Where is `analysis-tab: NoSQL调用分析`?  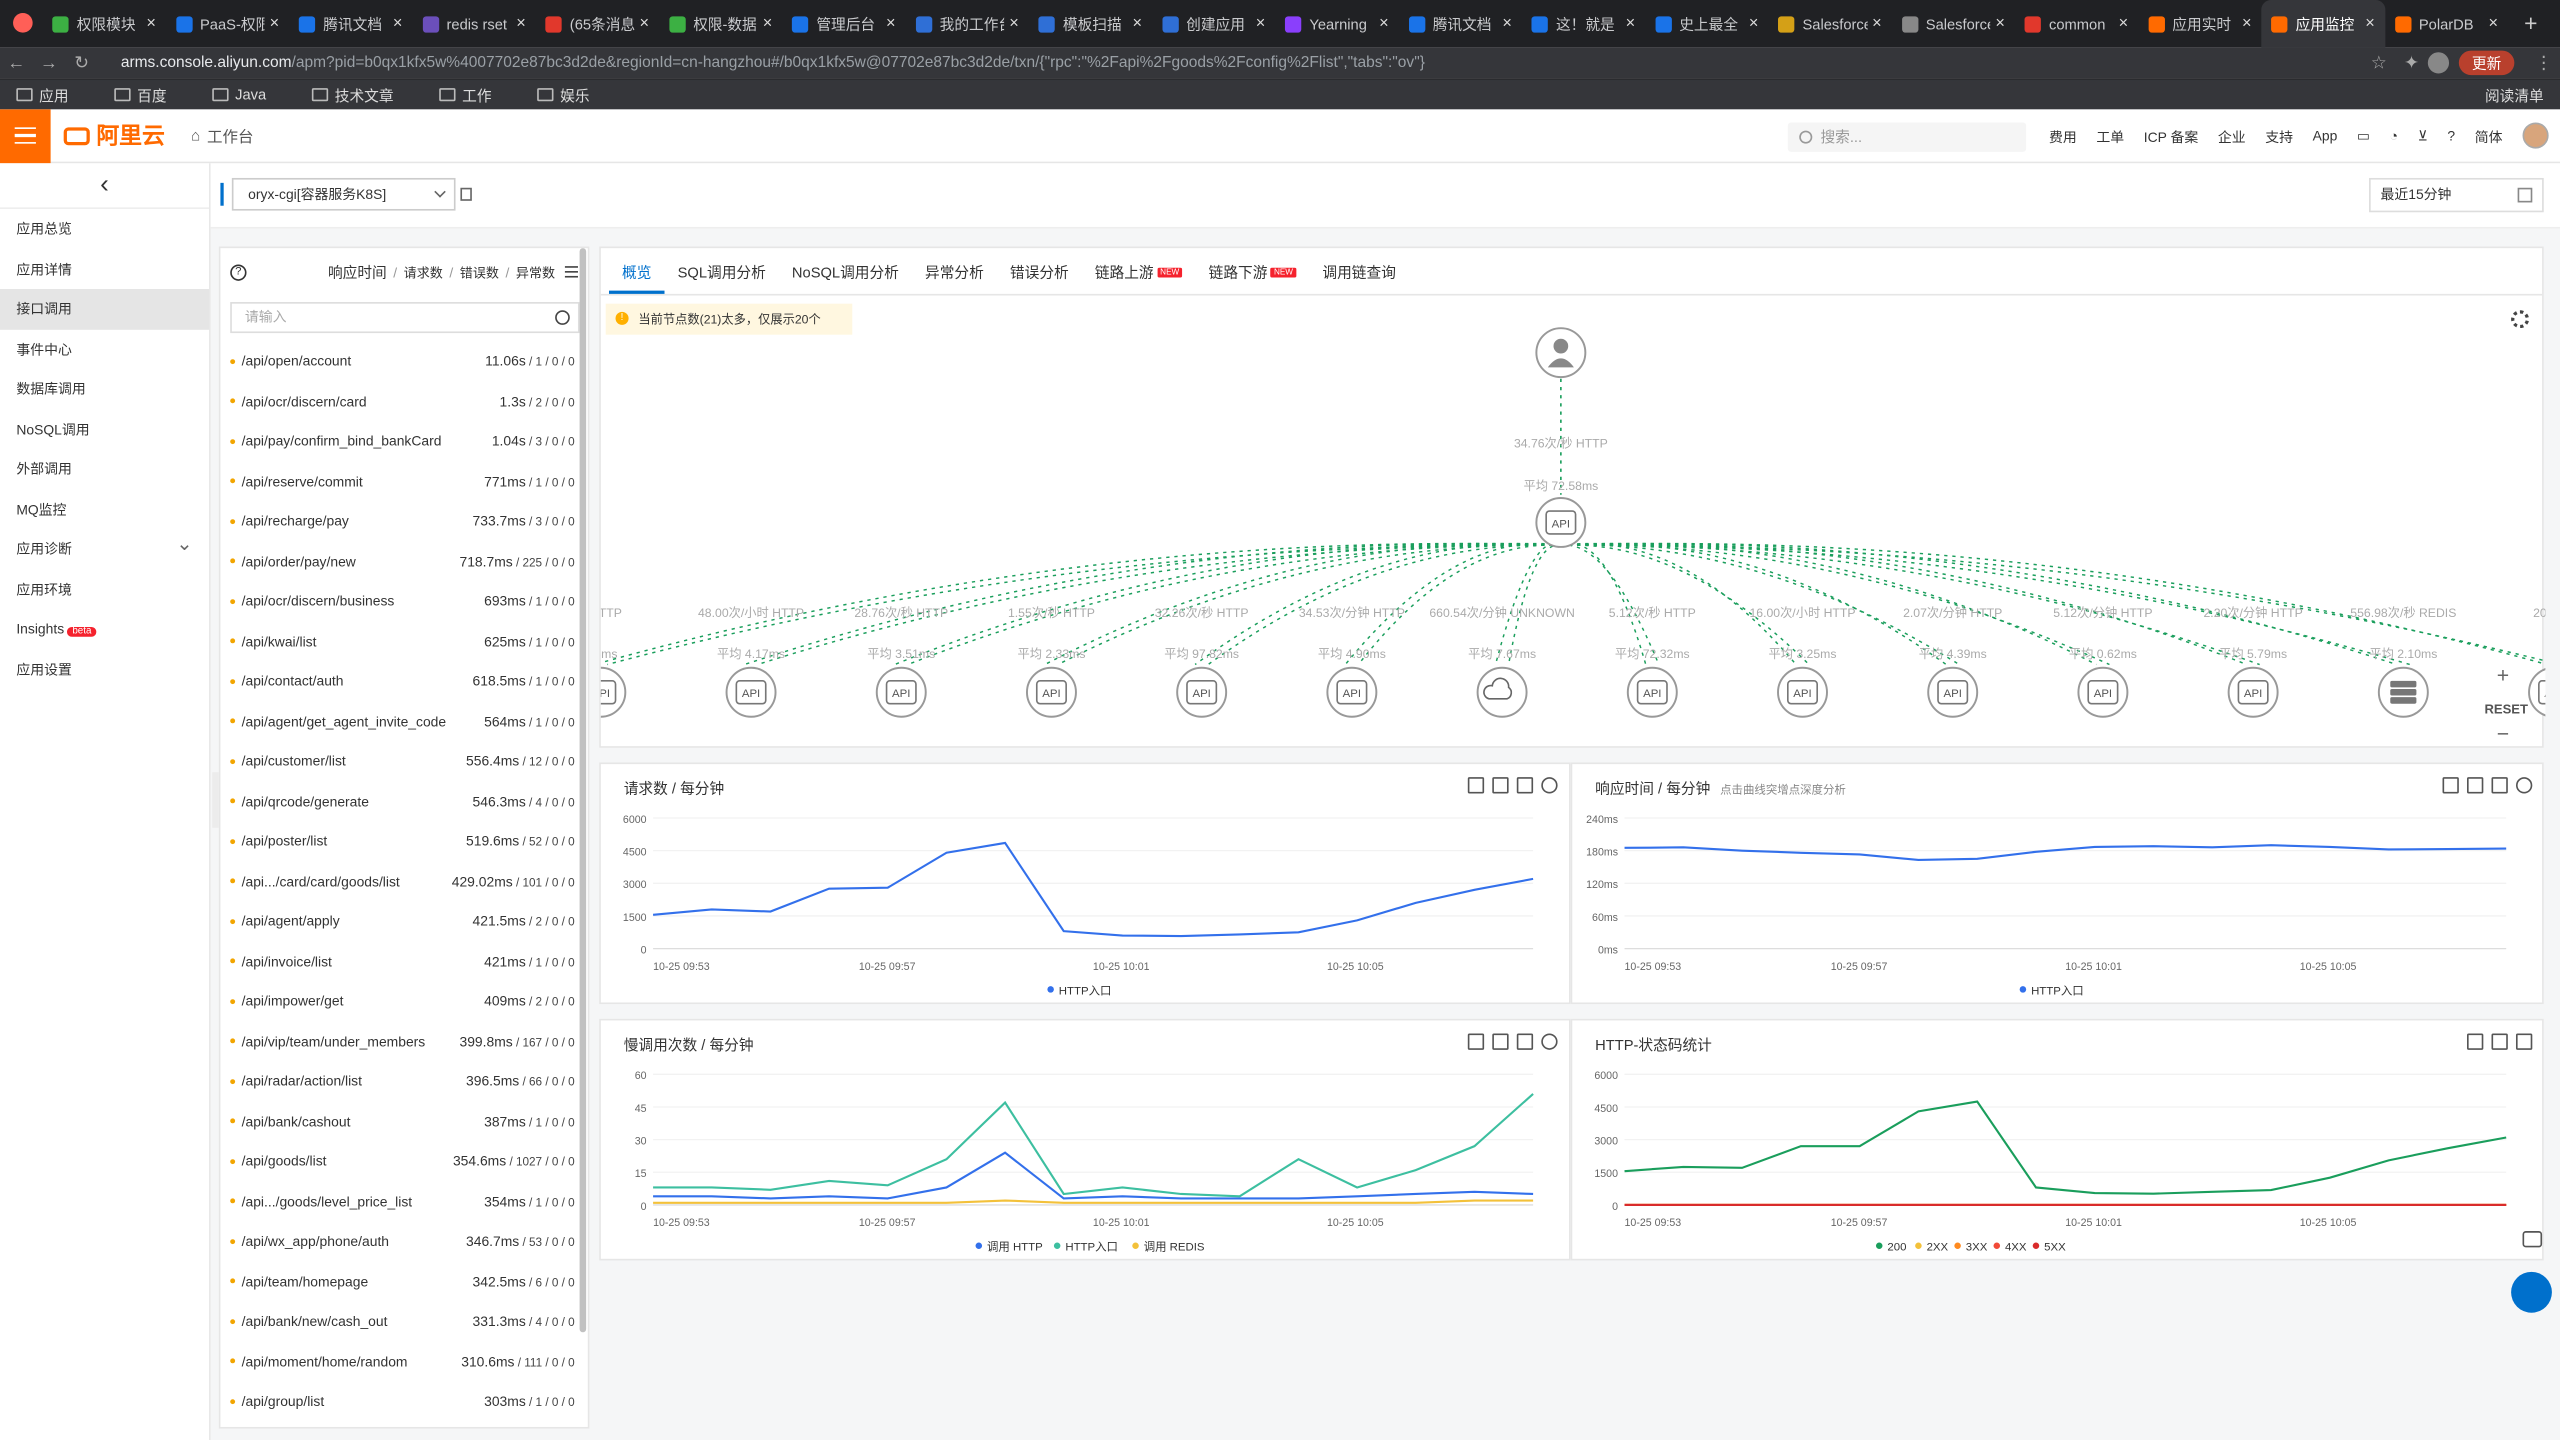
analysis-tab: NoSQL调用分析 is located at coordinates (845, 277).